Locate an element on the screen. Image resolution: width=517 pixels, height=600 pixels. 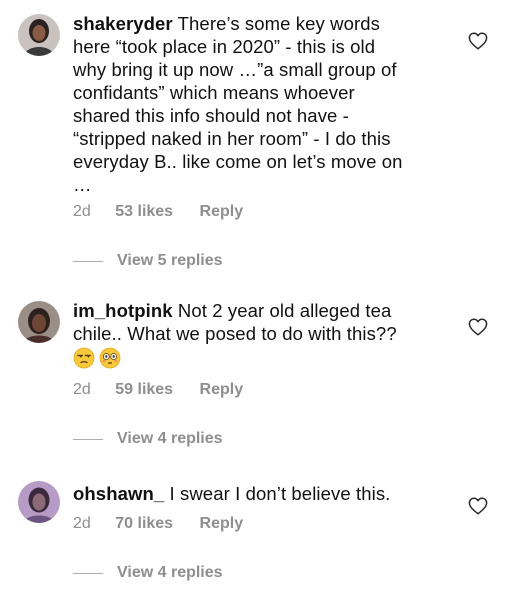
comment-line: shared this info should not have - is located at coordinates (211, 115).